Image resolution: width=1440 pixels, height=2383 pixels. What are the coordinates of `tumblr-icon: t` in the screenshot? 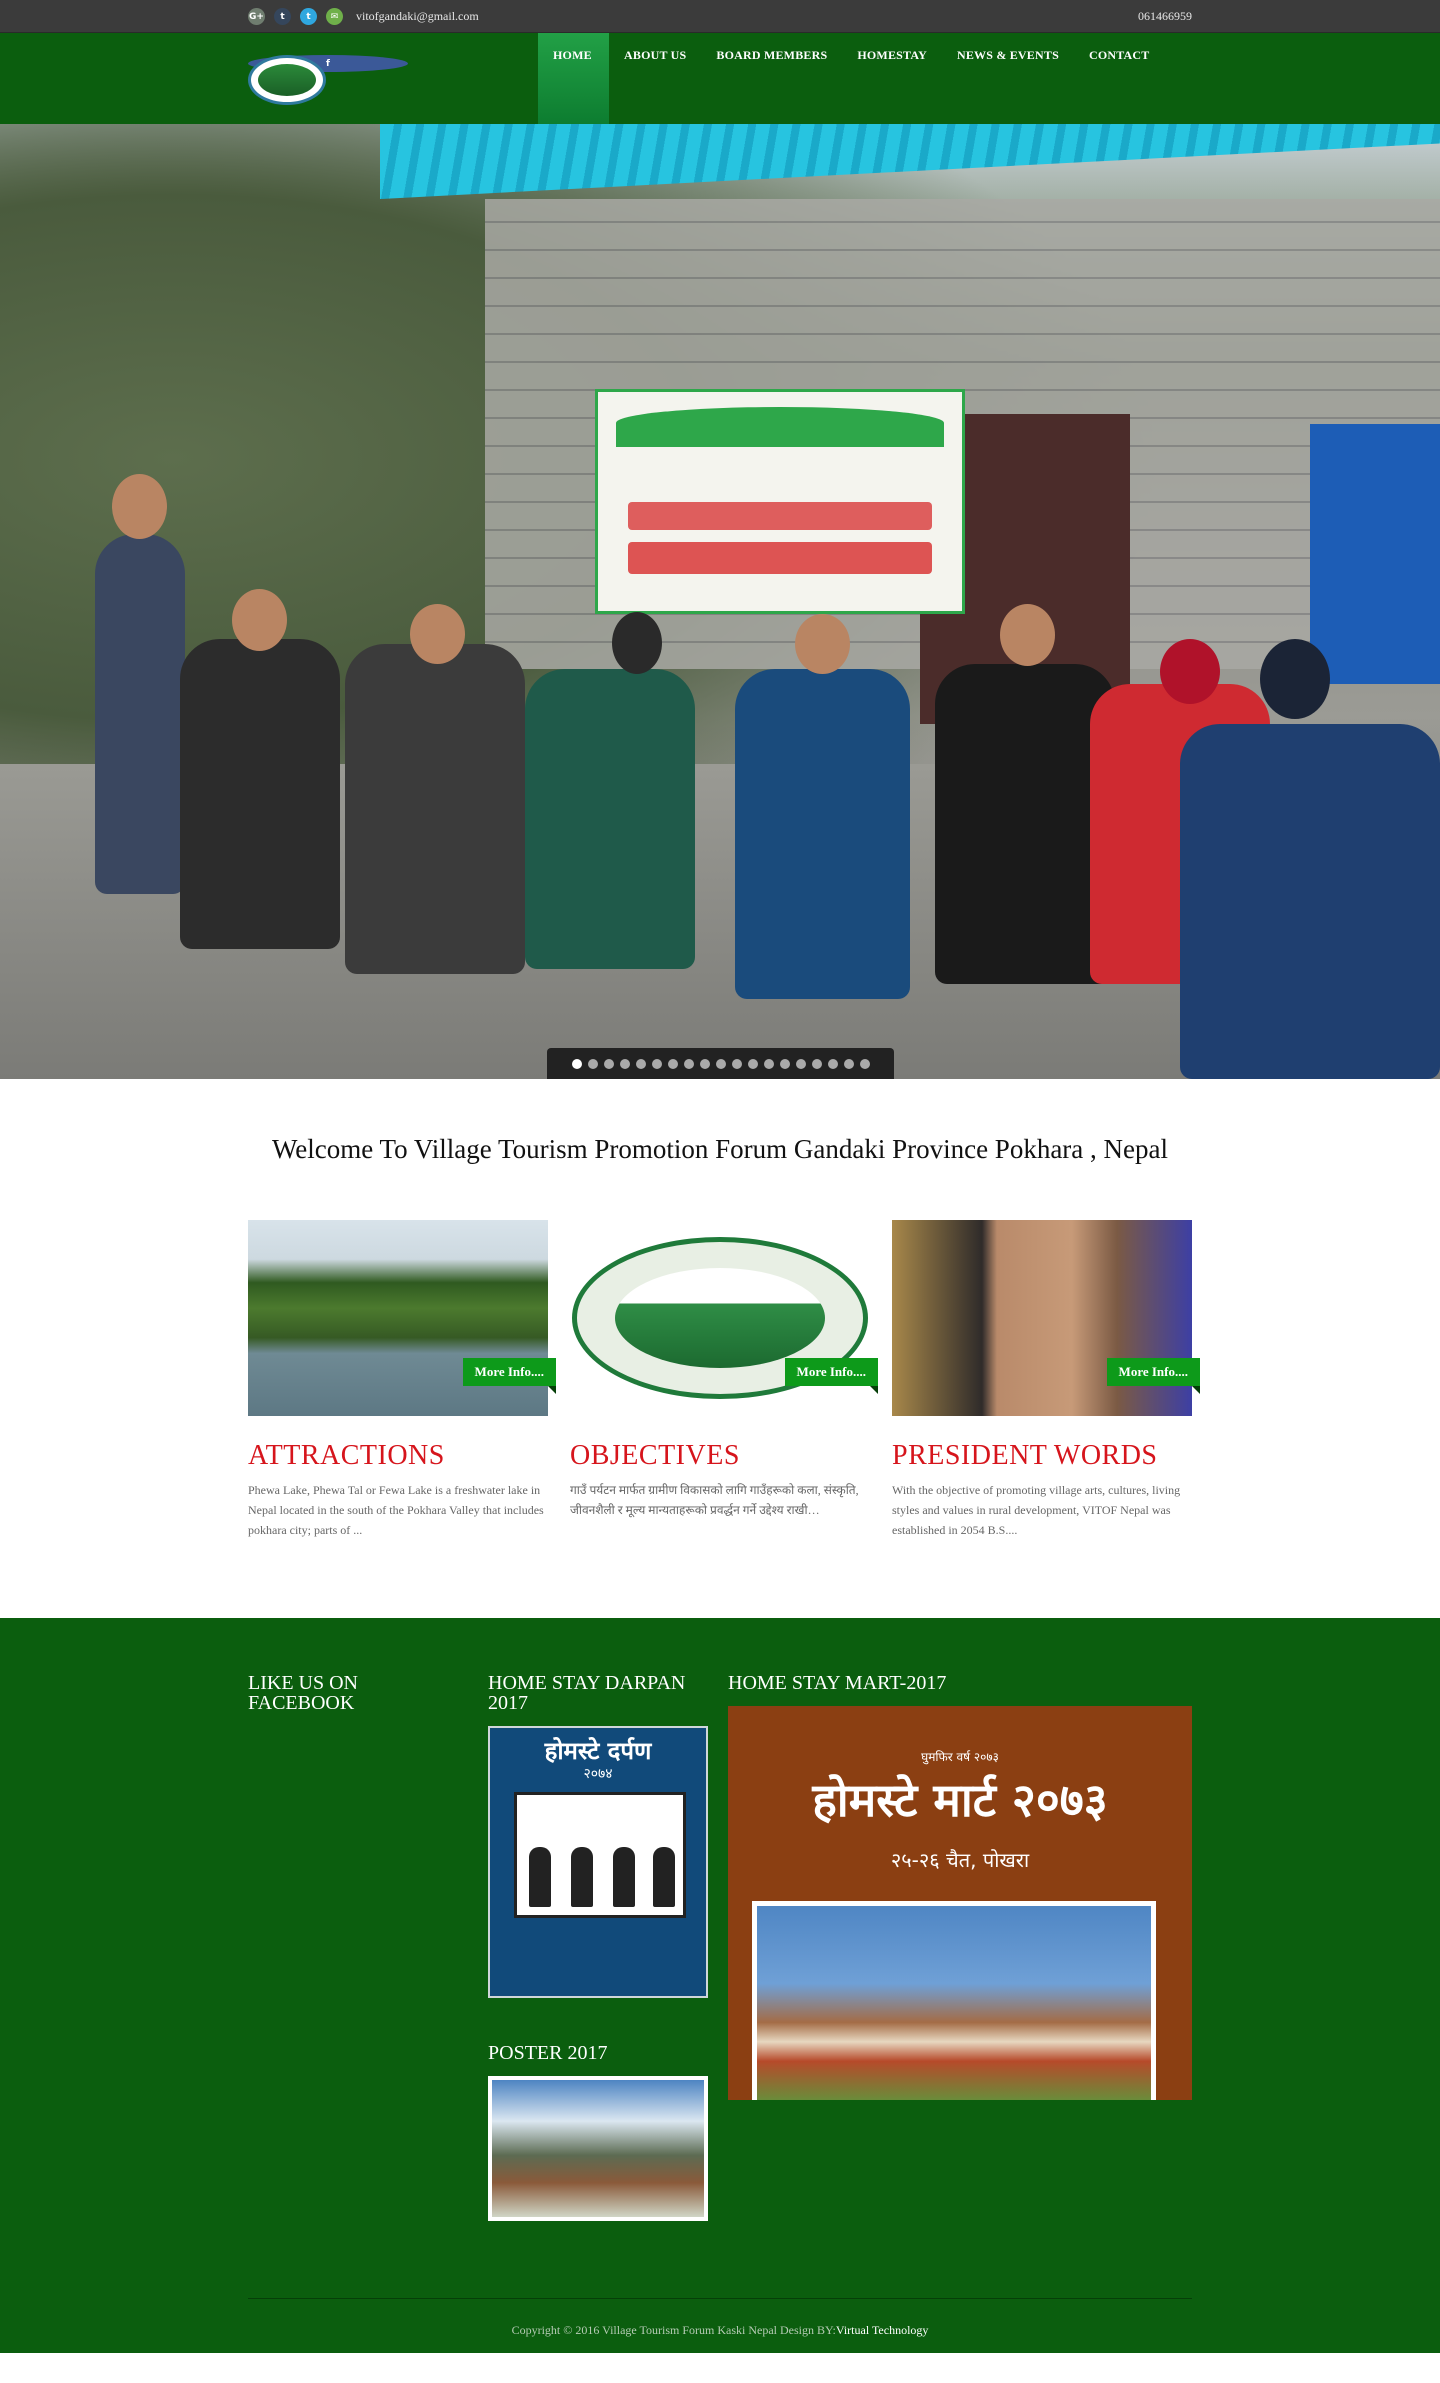 It's located at (282, 16).